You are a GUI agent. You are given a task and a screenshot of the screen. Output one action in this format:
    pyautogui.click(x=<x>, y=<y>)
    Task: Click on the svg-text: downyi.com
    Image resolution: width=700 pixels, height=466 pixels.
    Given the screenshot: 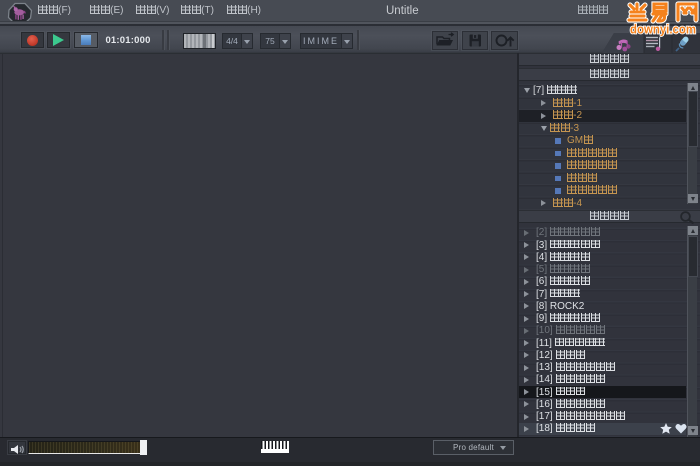 What is the action you would take?
    pyautogui.click(x=663, y=30)
    